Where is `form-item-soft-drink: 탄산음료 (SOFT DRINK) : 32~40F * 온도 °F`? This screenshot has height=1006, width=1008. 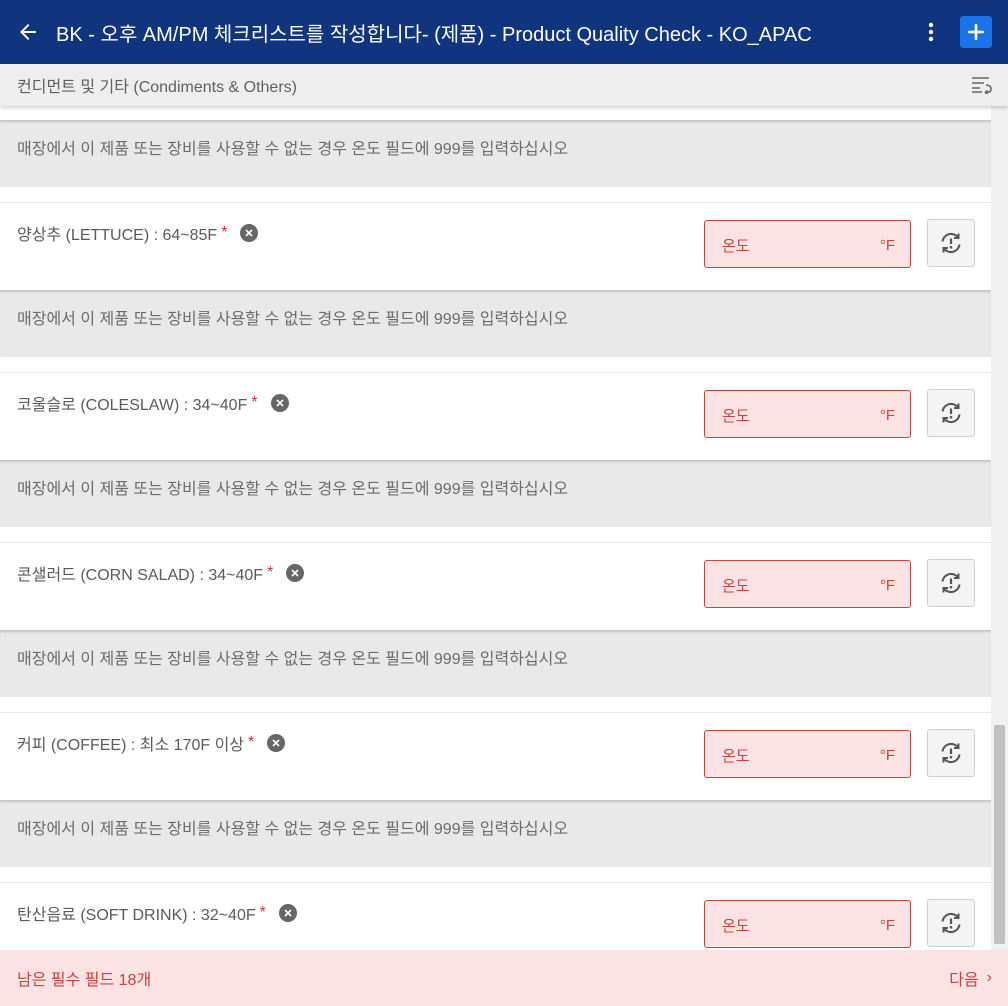 form-item-soft-drink: 탄산음료 (SOFT DRINK) : 32~40F * 온도 °F is located at coordinates (495, 916).